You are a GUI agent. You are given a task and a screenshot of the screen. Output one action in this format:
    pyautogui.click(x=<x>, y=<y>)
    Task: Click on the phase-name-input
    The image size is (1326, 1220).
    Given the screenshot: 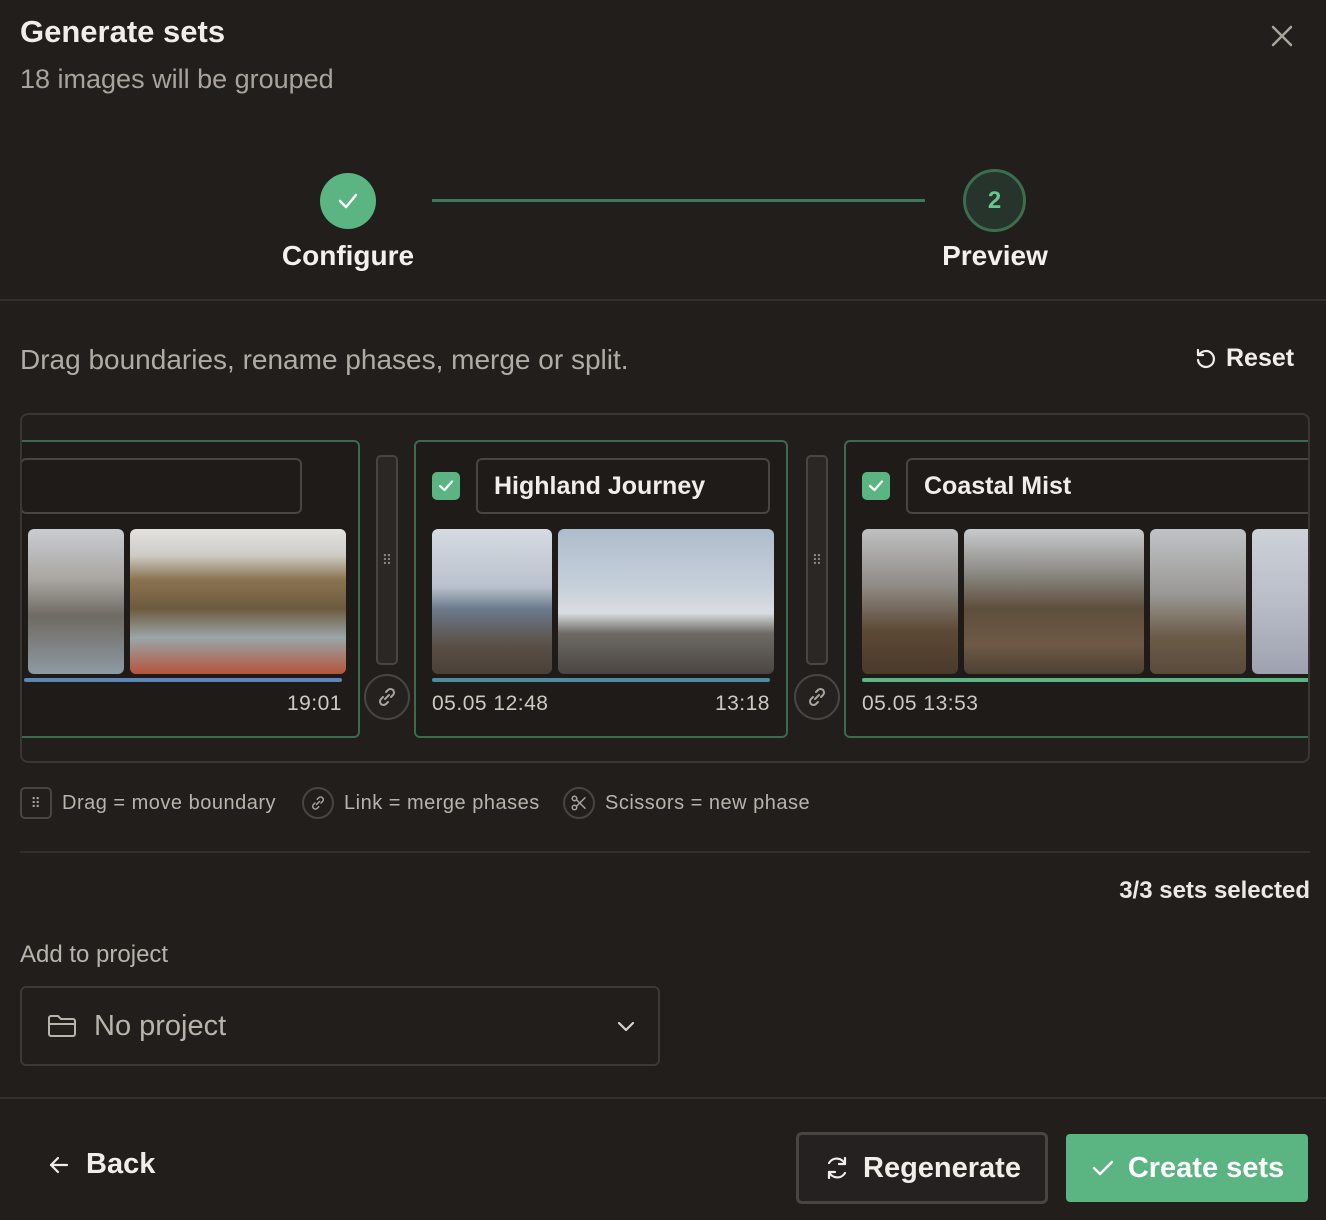 What is the action you would take?
    pyautogui.click(x=162, y=486)
    